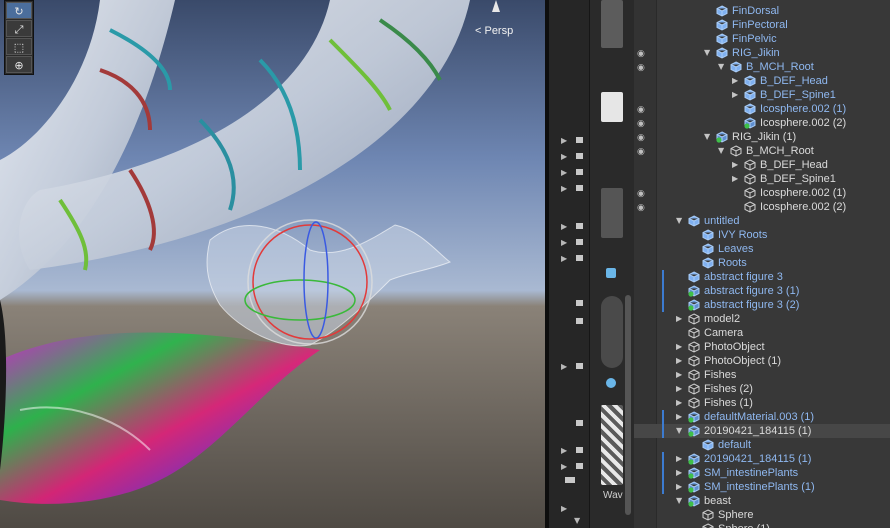 This screenshot has width=890, height=528. I want to click on hierarchy-item: ▼ 20190421_184115 (1), so click(762, 431).